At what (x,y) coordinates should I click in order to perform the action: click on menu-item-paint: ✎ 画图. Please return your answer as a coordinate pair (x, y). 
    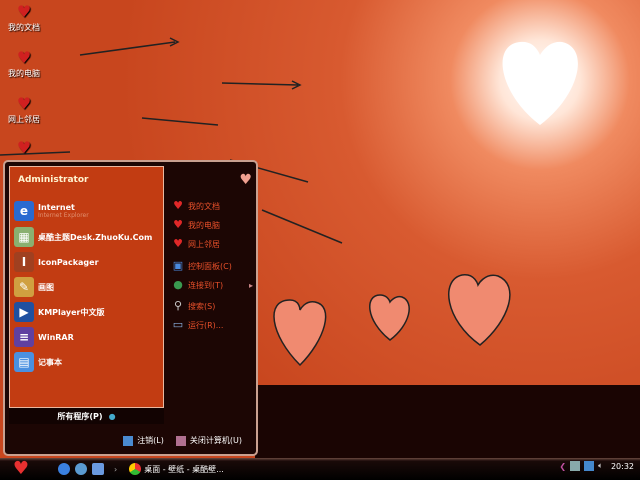
    Looking at the image, I should click on (34, 287).